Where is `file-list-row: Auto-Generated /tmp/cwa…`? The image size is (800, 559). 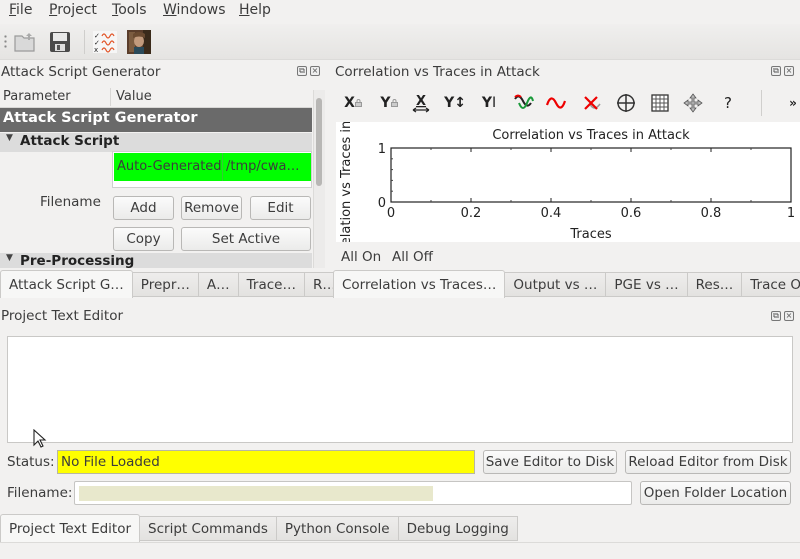
file-list-row: Auto-Generated /tmp/cwa… is located at coordinates (212, 167).